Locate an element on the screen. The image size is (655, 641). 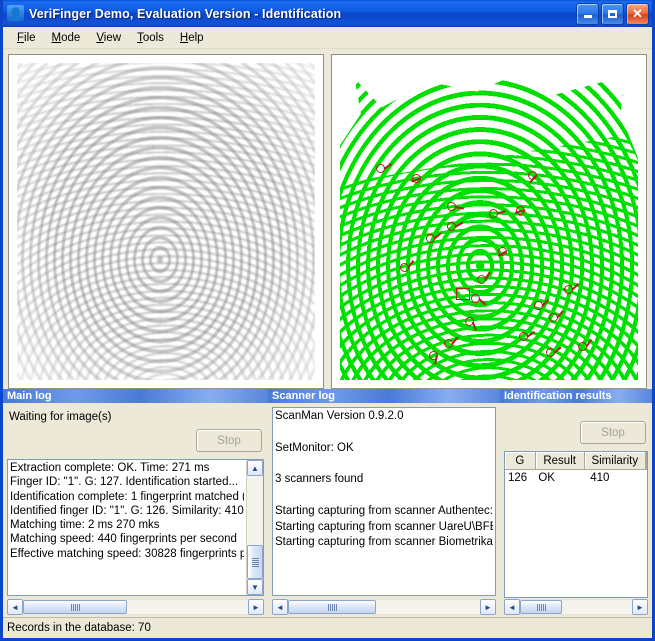
scroll-up-icon: ▲ is located at coordinates (255, 468).